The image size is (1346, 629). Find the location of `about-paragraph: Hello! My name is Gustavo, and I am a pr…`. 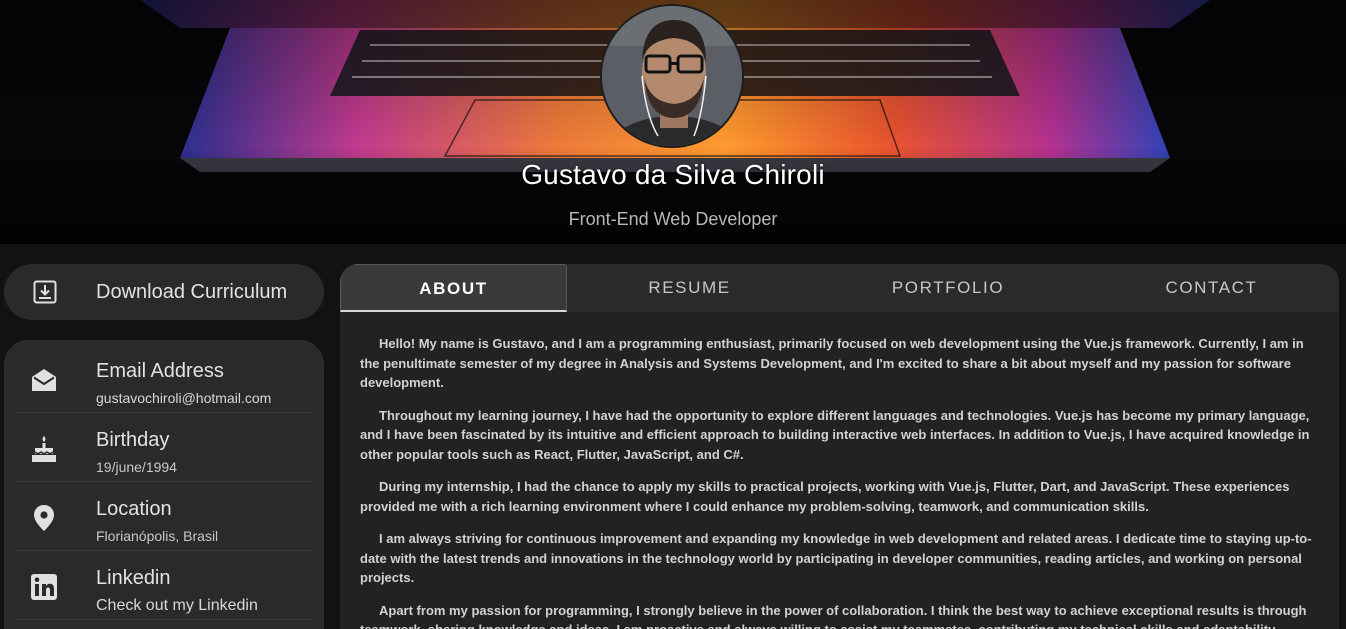

about-paragraph: Hello! My name is Gustavo, and I am a pr… is located at coordinates (832, 363).